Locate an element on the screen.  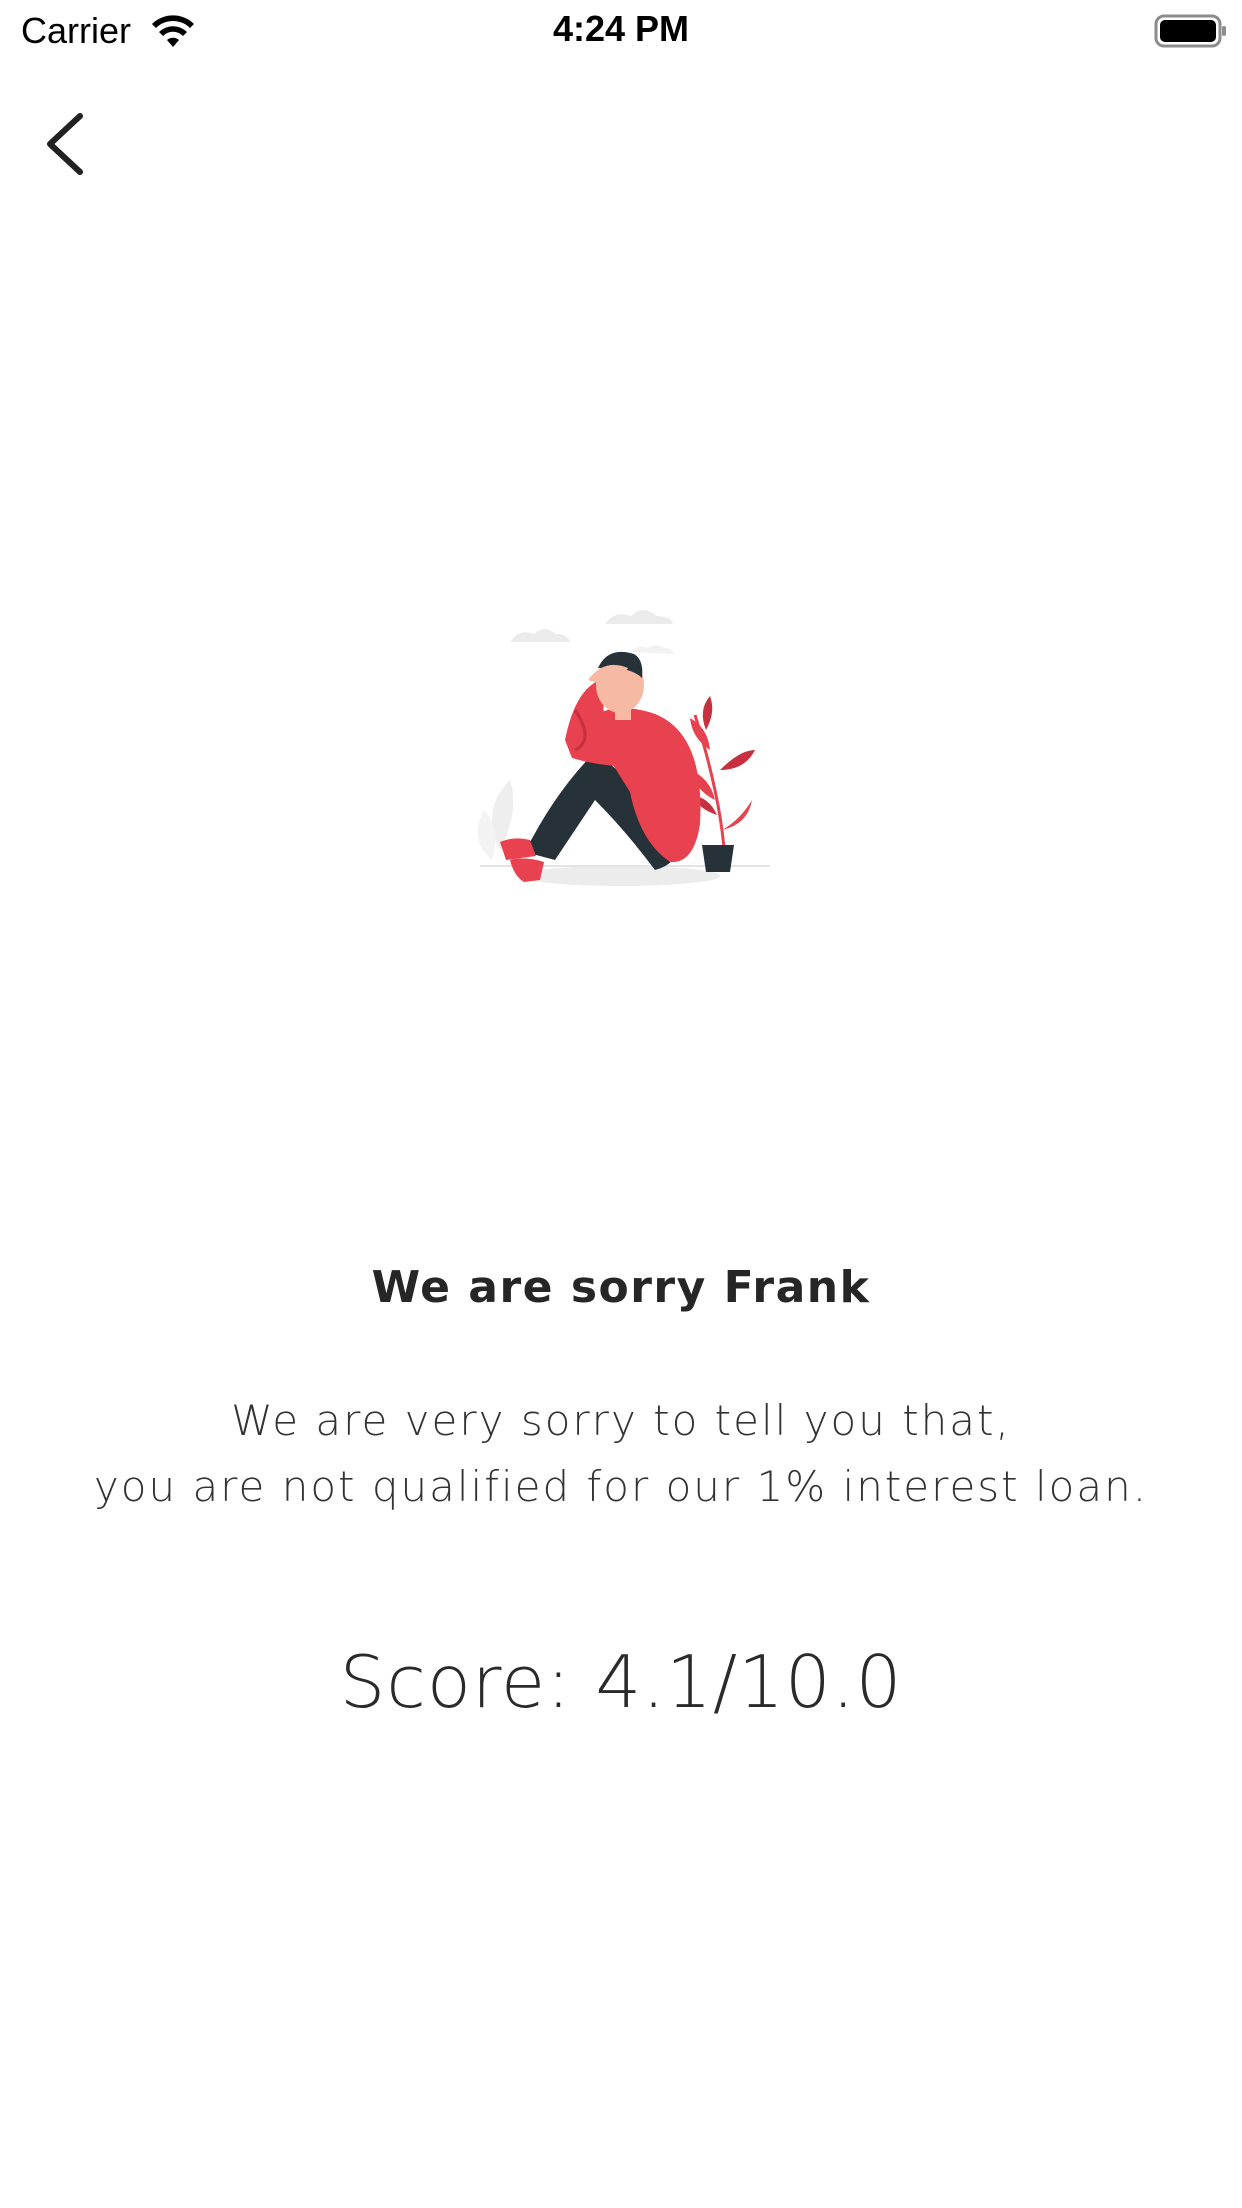
message-line-1: We are very sorry to tell you that, is located at coordinates (621, 1420).